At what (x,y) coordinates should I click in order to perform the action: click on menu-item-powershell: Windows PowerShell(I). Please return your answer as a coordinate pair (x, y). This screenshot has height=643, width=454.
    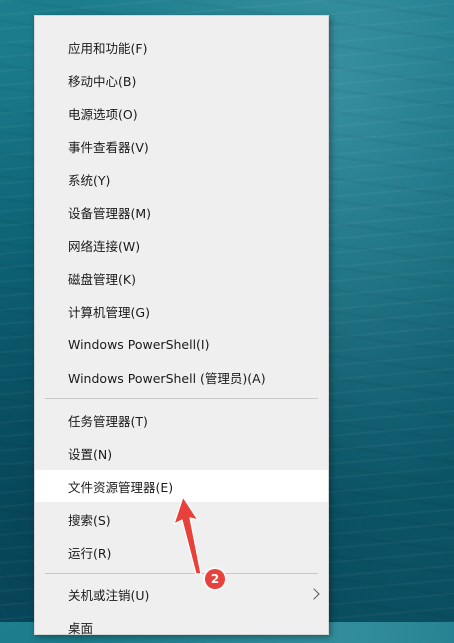
    Looking at the image, I should click on (181, 344).